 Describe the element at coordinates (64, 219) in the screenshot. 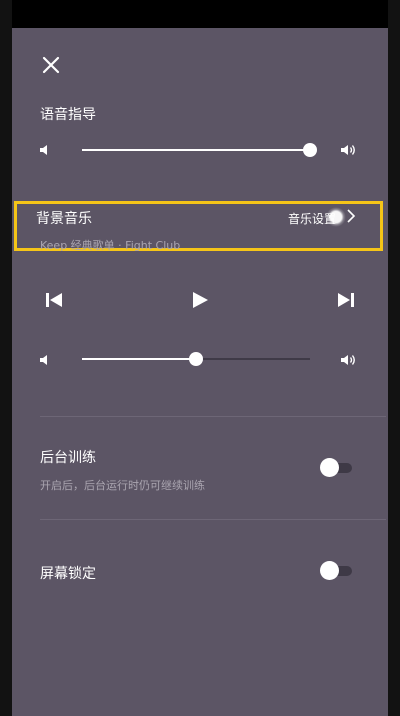

I see `background-music-title: 背景音乐` at that location.